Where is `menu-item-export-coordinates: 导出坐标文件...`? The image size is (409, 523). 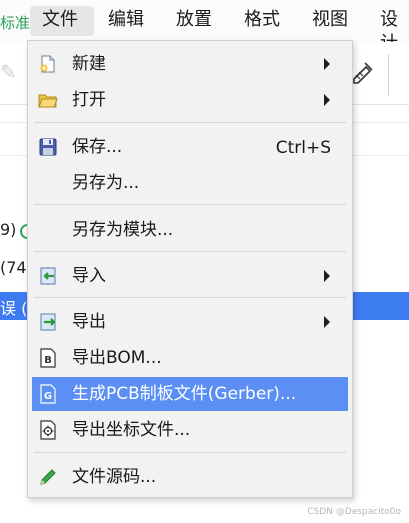
menu-item-export-coordinates: 导出坐标文件... is located at coordinates (190, 430).